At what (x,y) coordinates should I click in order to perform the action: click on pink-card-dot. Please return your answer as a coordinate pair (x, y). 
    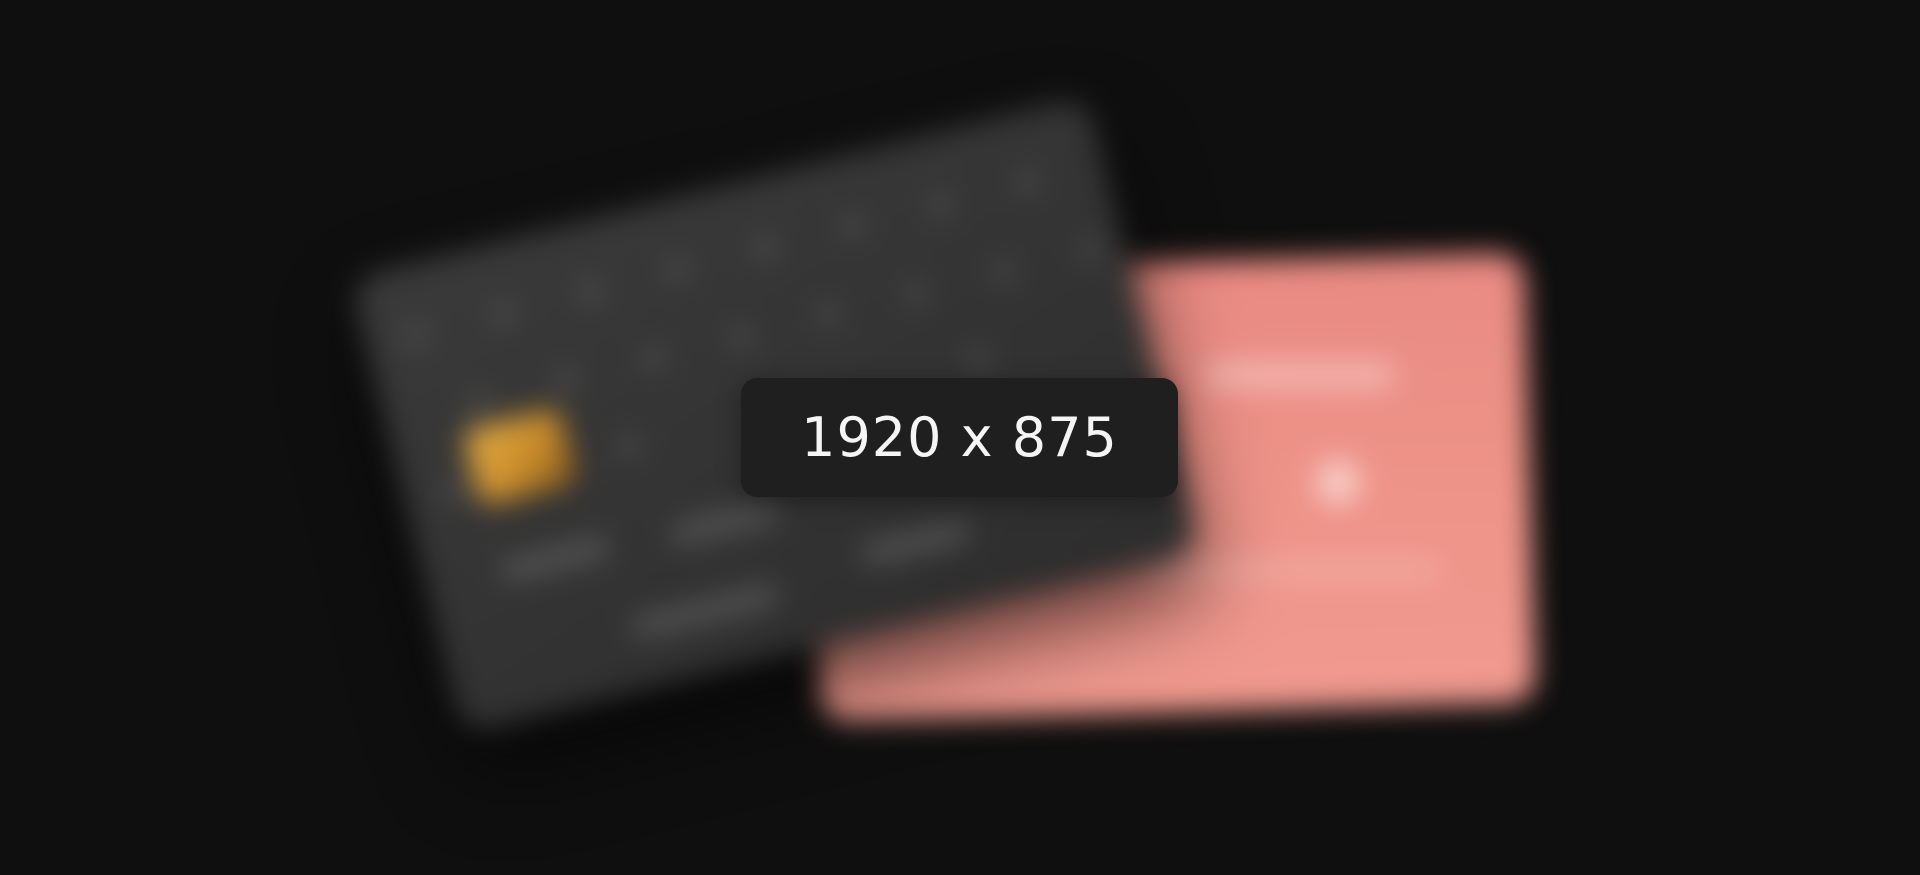
    Looking at the image, I should click on (1338, 482).